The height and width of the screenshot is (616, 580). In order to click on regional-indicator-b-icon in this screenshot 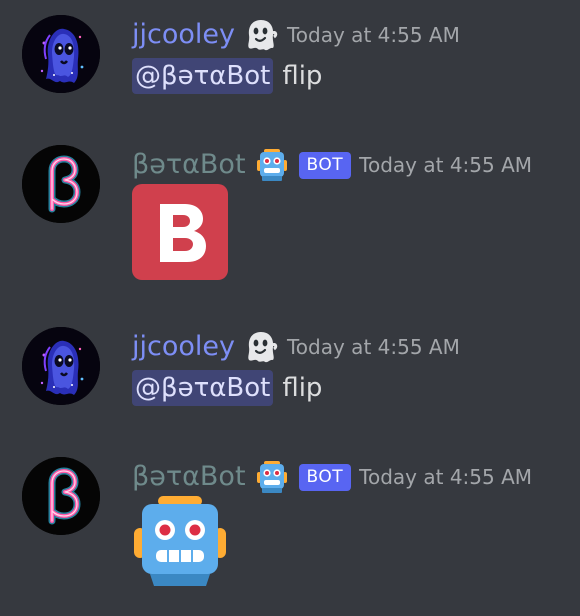, I will do `click(180, 232)`.